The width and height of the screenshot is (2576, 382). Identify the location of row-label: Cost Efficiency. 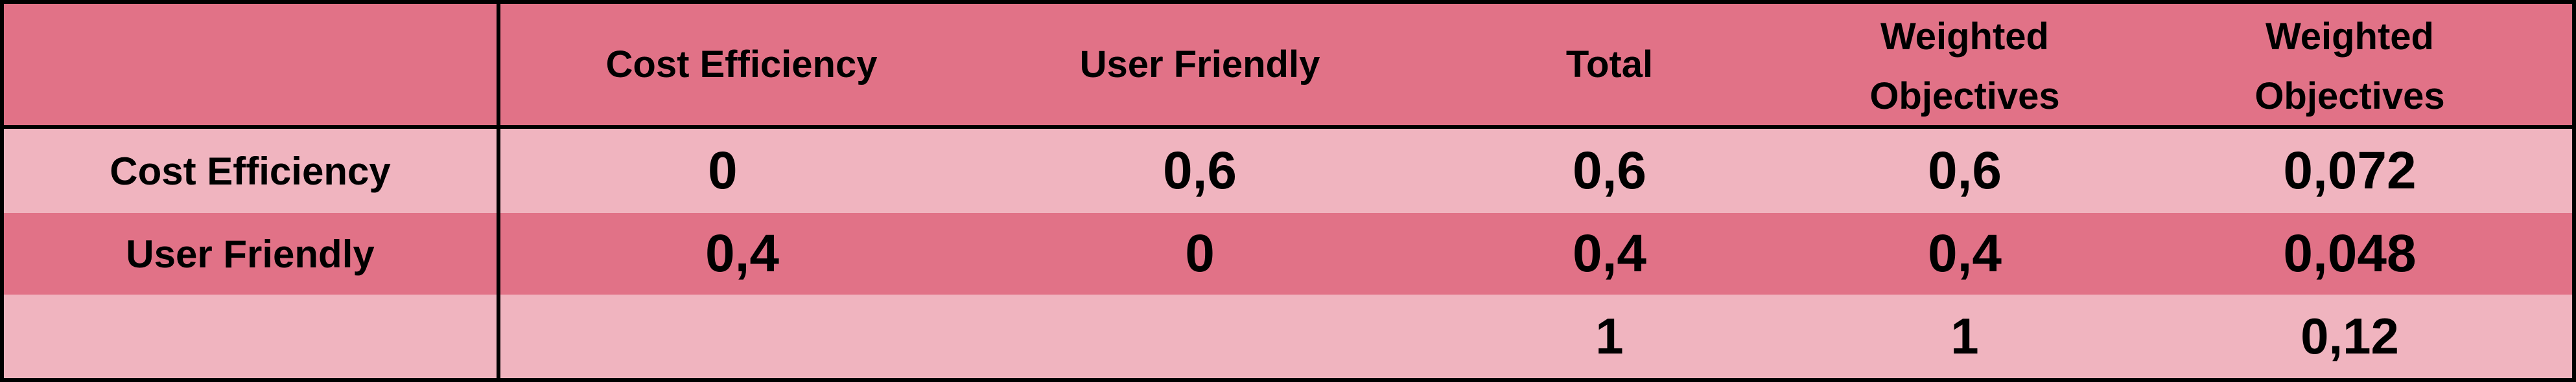
(252, 171).